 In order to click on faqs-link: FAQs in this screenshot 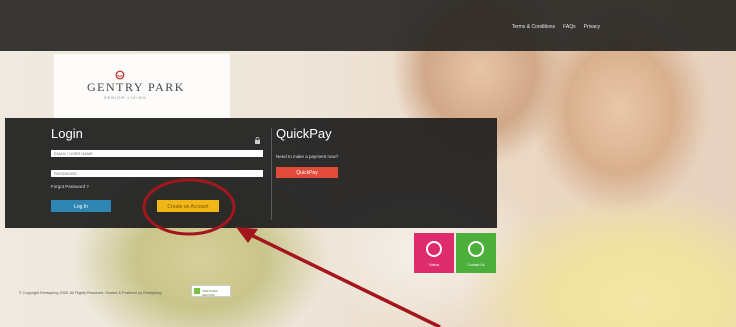, I will do `click(569, 27)`.